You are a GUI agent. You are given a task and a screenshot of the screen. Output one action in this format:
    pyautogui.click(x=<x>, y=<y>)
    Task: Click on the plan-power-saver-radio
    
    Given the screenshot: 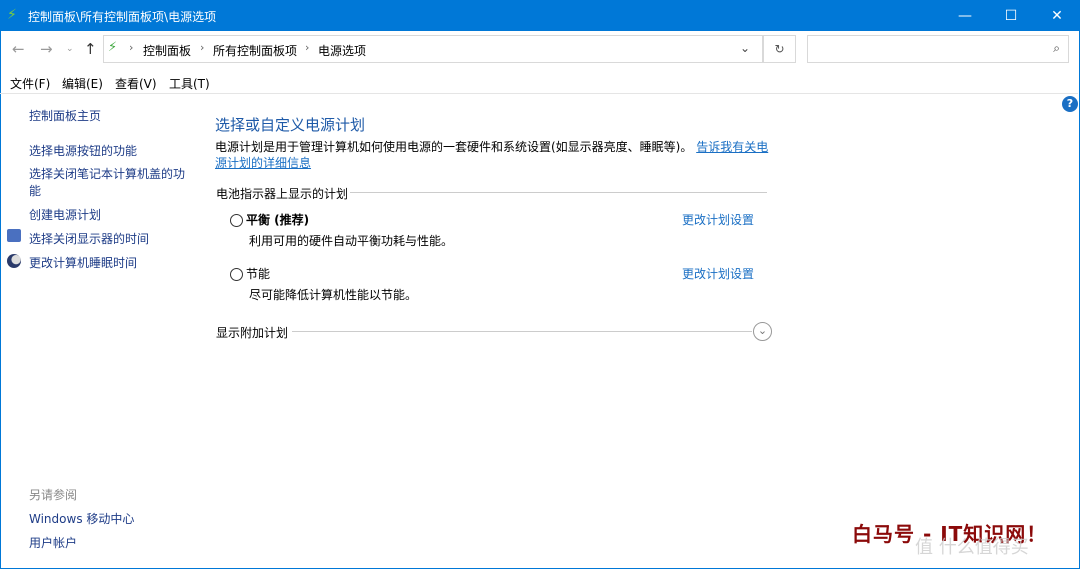 What is the action you would take?
    pyautogui.click(x=236, y=274)
    